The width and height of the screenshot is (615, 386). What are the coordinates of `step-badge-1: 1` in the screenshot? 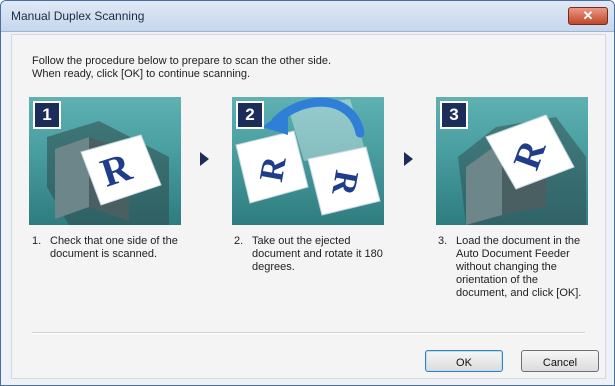 It's located at (47, 115).